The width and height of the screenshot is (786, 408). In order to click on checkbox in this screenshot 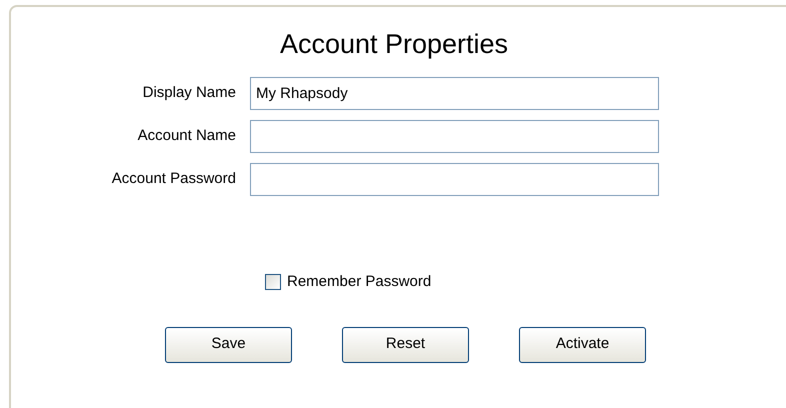, I will do `click(273, 282)`.